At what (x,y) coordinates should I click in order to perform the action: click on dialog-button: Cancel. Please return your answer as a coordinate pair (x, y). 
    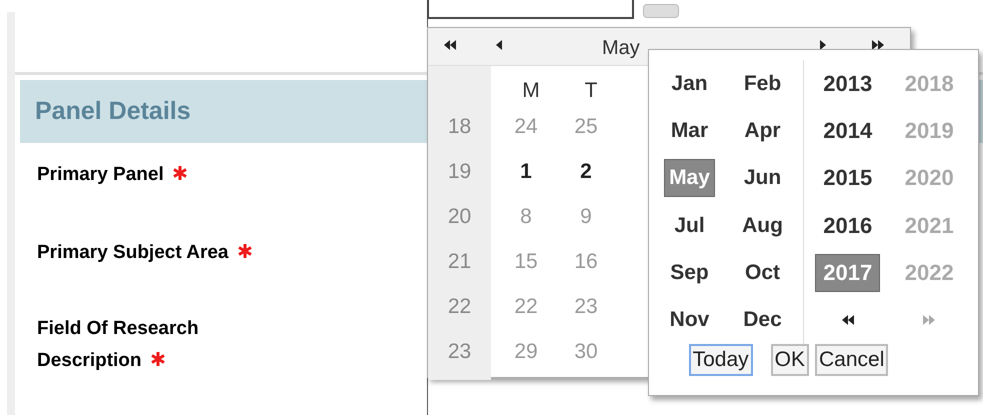
    Looking at the image, I should click on (851, 360).